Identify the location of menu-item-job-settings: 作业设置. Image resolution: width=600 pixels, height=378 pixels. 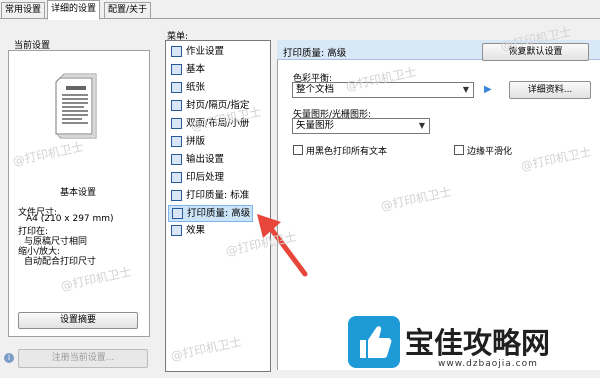
(197, 51).